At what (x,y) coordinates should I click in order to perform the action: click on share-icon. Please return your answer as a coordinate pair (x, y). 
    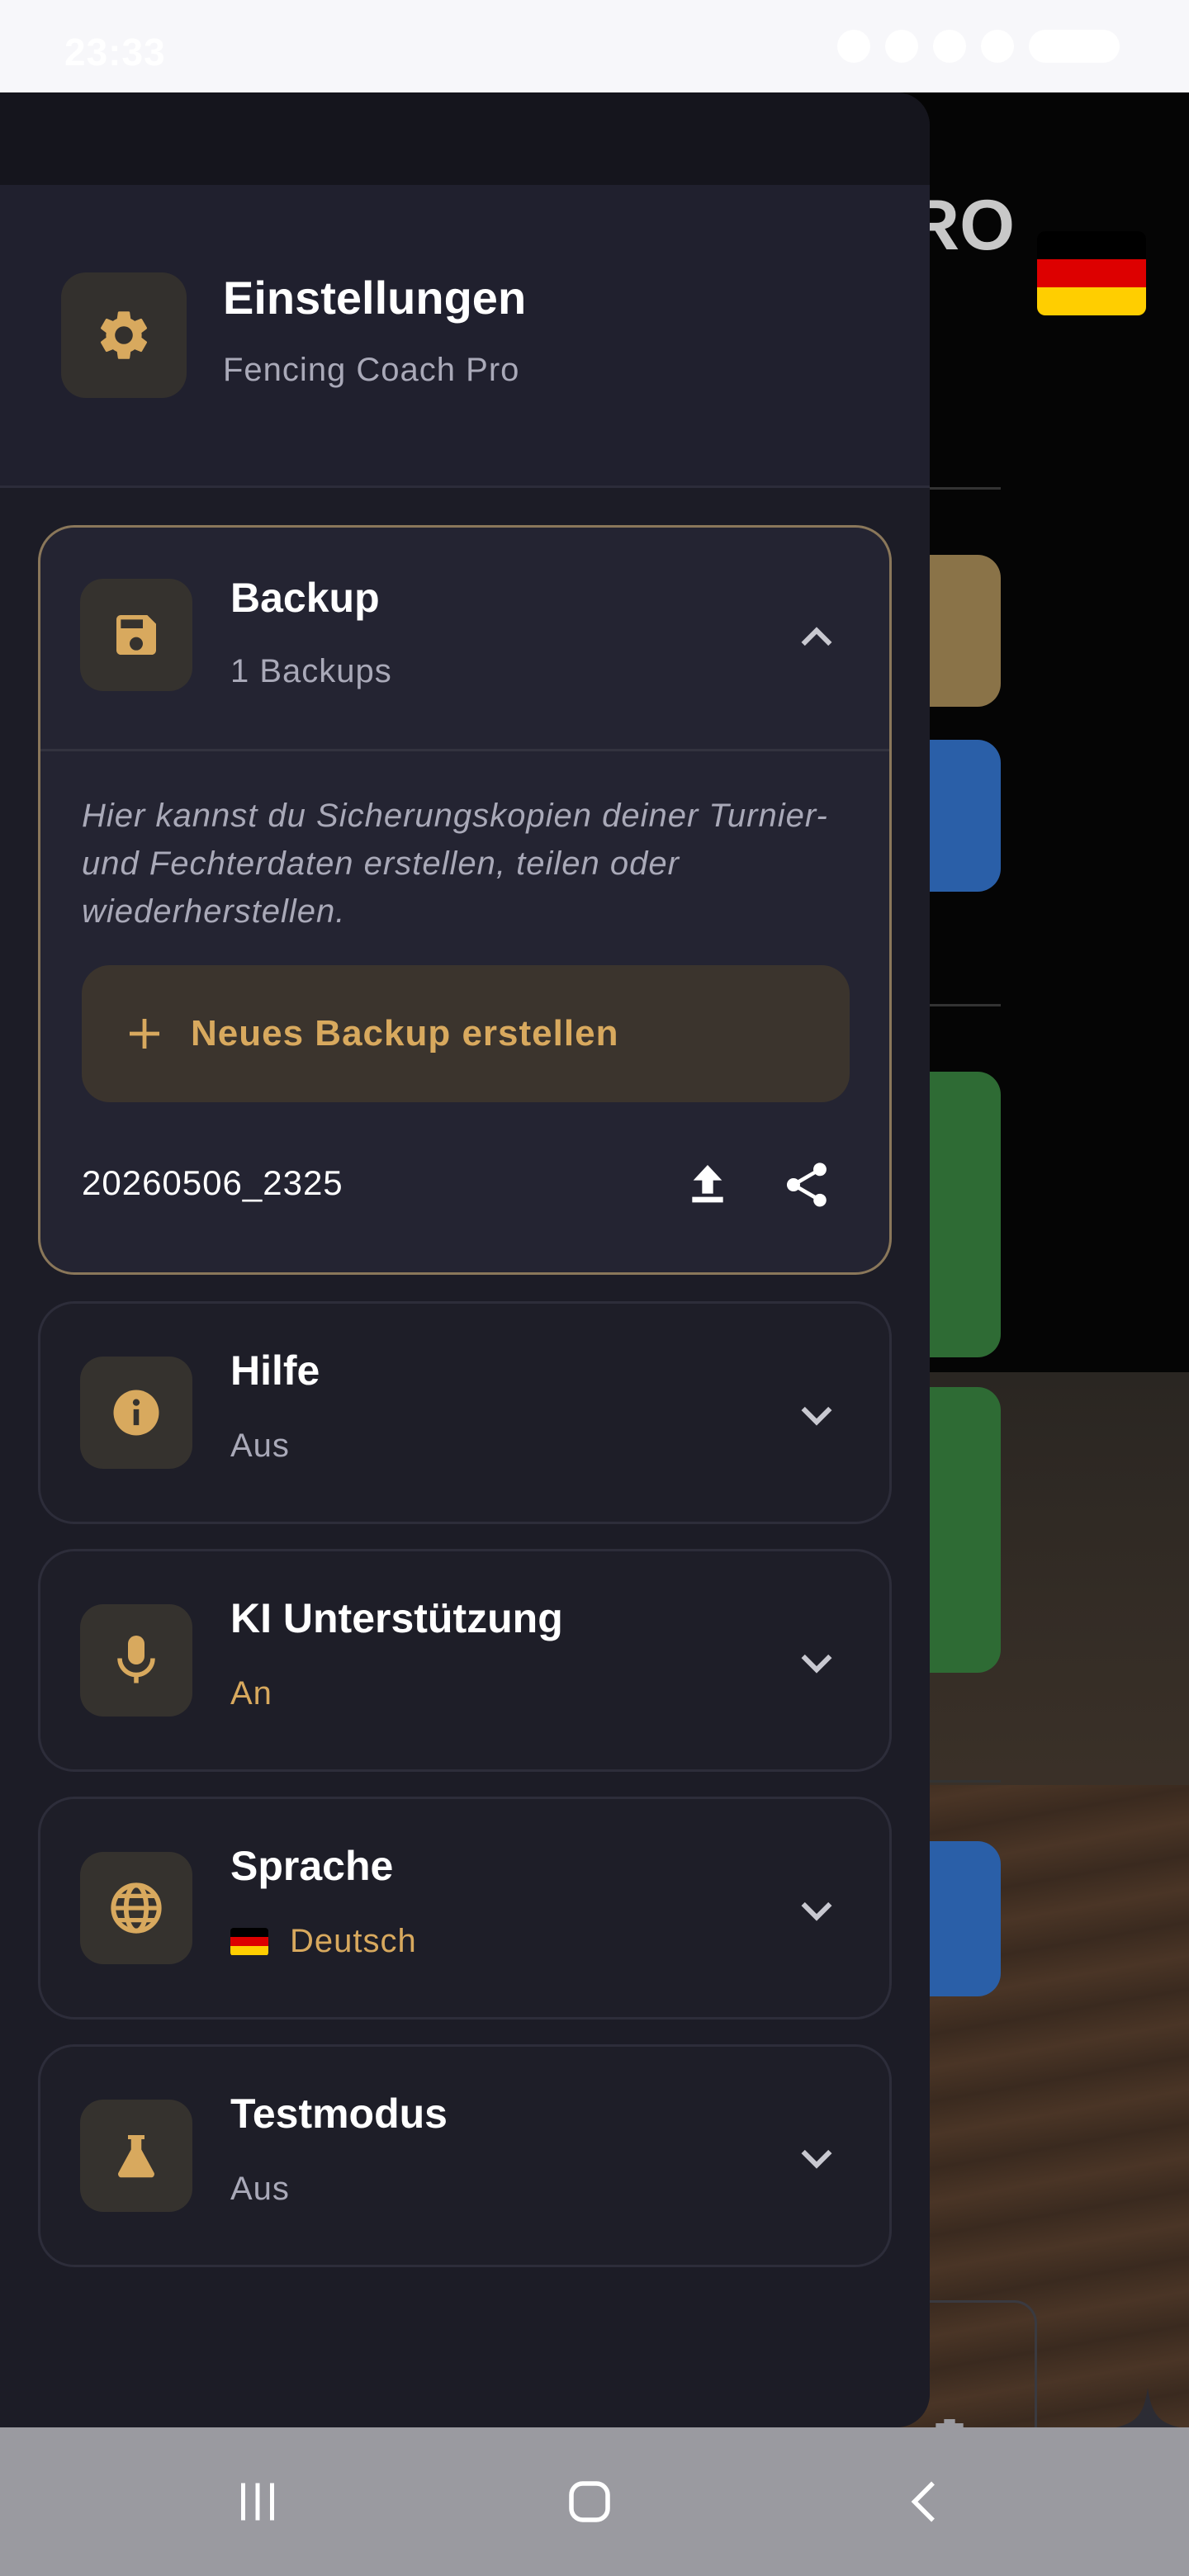
    Looking at the image, I should click on (806, 1184).